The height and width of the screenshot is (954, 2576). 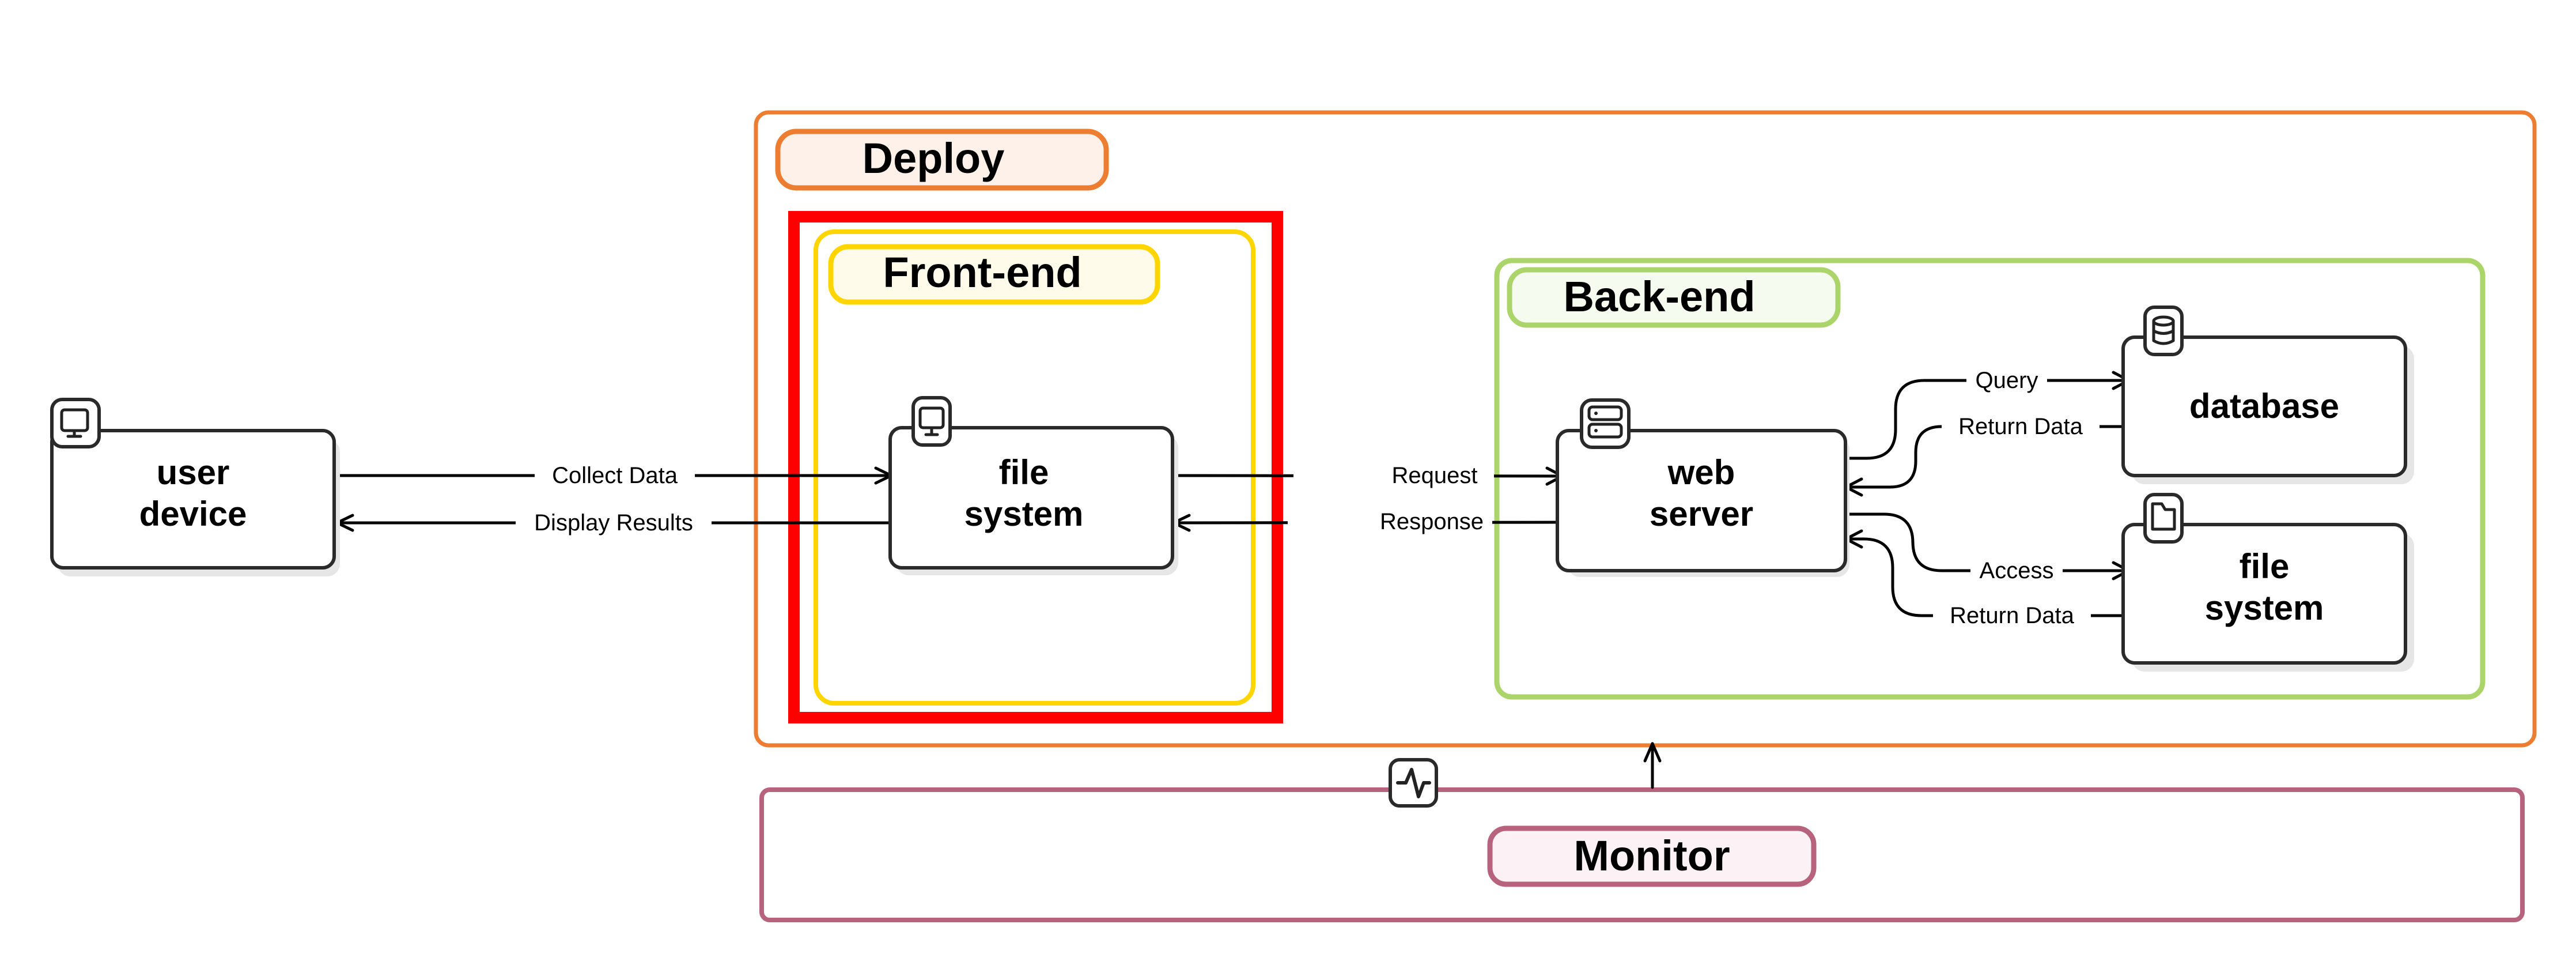 What do you see at coordinates (1651, 856) in the screenshot?
I see `monitor-title: Monitor` at bounding box center [1651, 856].